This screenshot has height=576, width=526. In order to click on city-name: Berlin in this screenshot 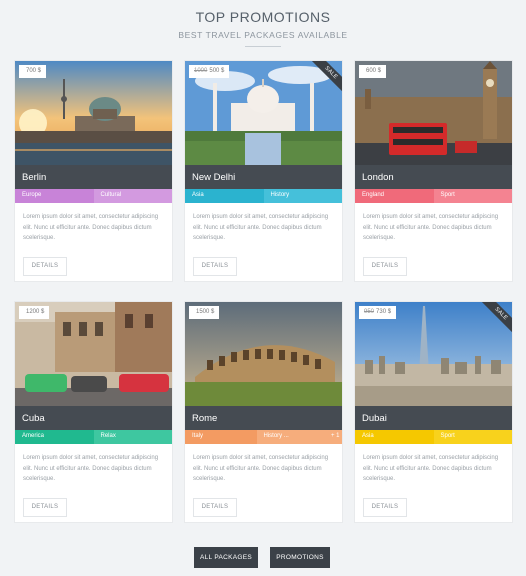, I will do `click(93, 177)`.